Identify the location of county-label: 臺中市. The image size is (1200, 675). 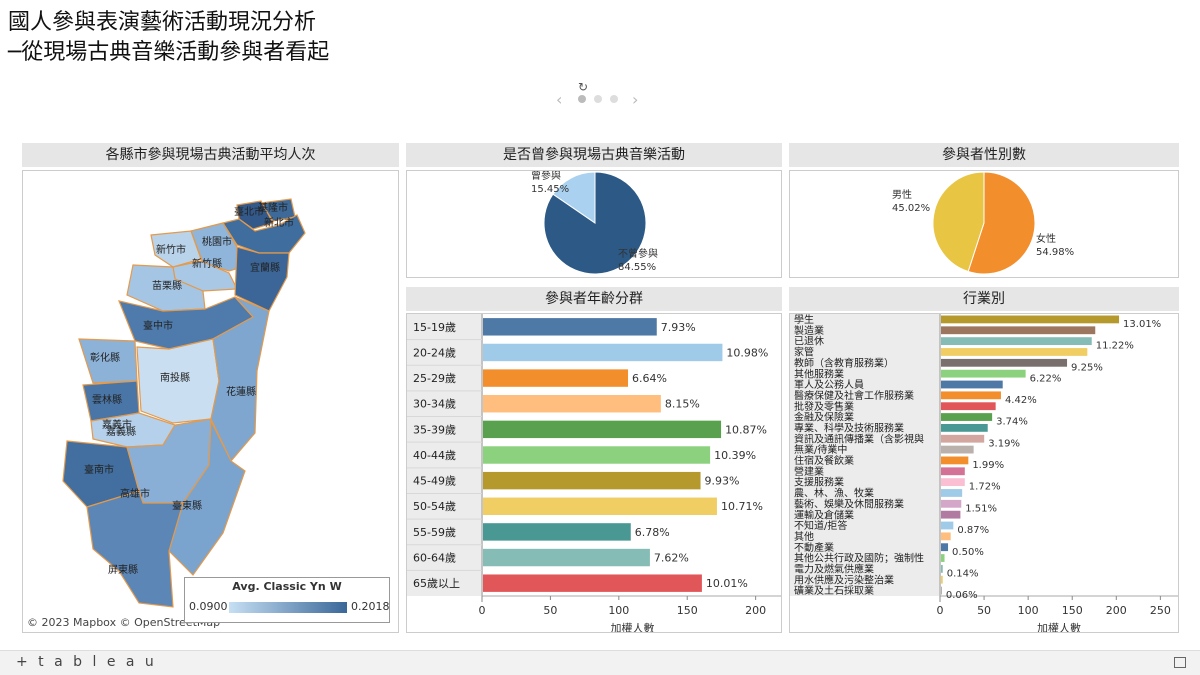
(158, 325).